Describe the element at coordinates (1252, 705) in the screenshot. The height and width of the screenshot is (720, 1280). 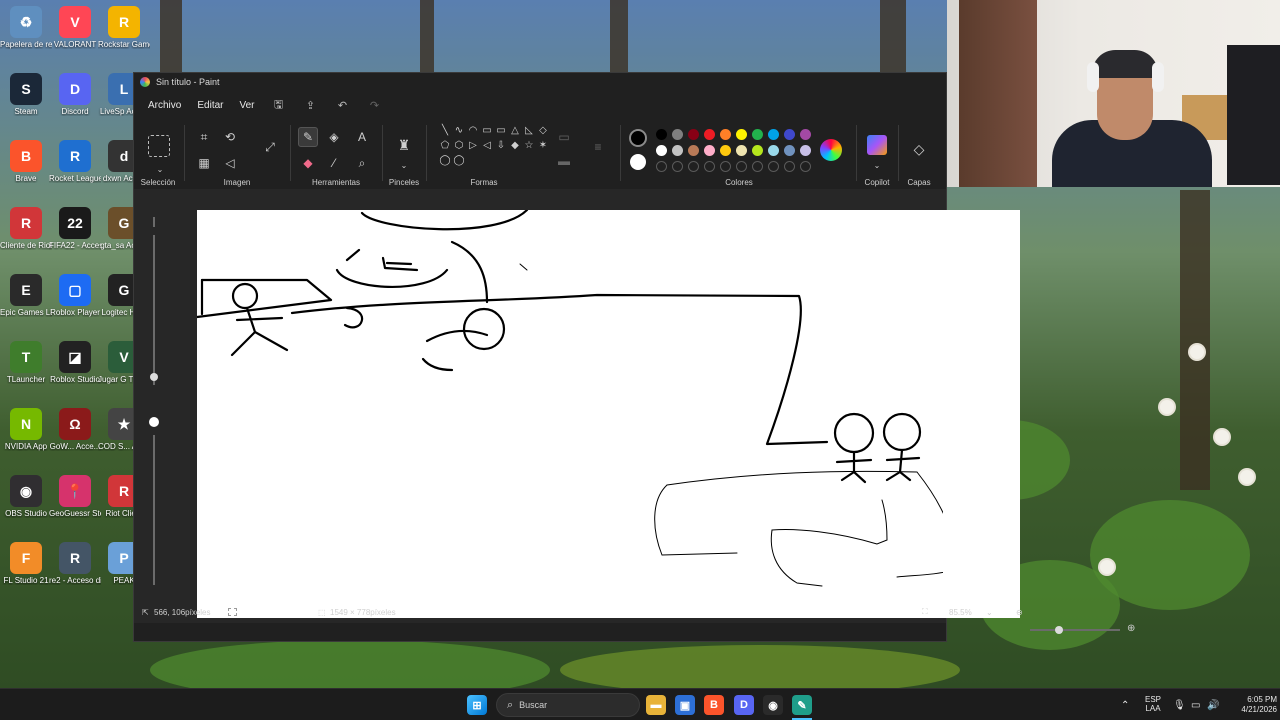
I see `clock: 6:05 PM 4/21/2026` at that location.